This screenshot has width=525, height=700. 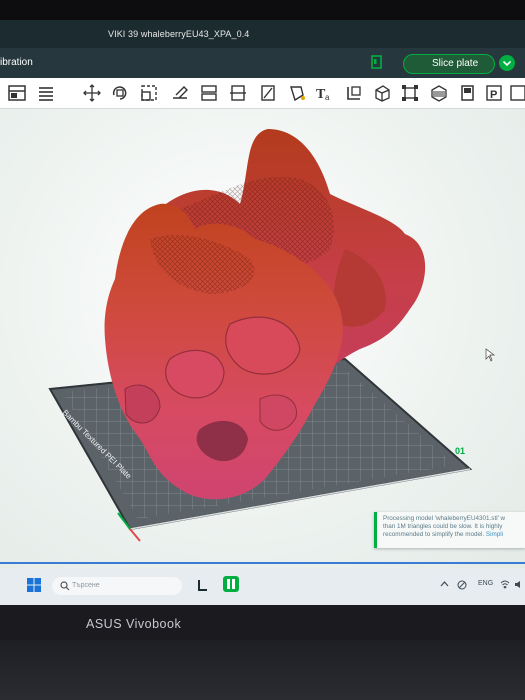 What do you see at coordinates (327, 97) in the screenshot?
I see `svg-text: a` at bounding box center [327, 97].